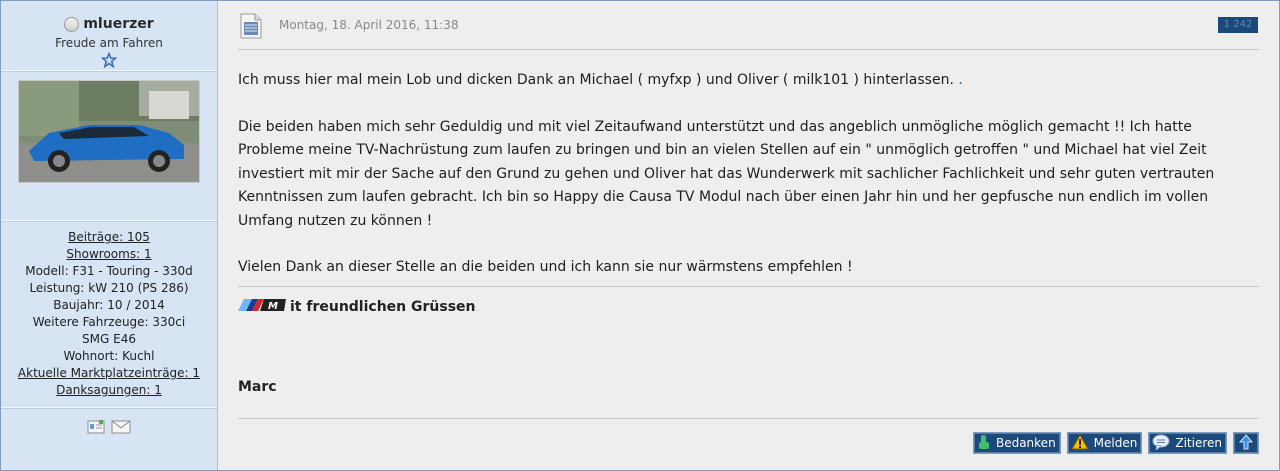 This screenshot has width=1280, height=471. Describe the element at coordinates (1238, 25) in the screenshot. I see `post-number: 1 242` at that location.